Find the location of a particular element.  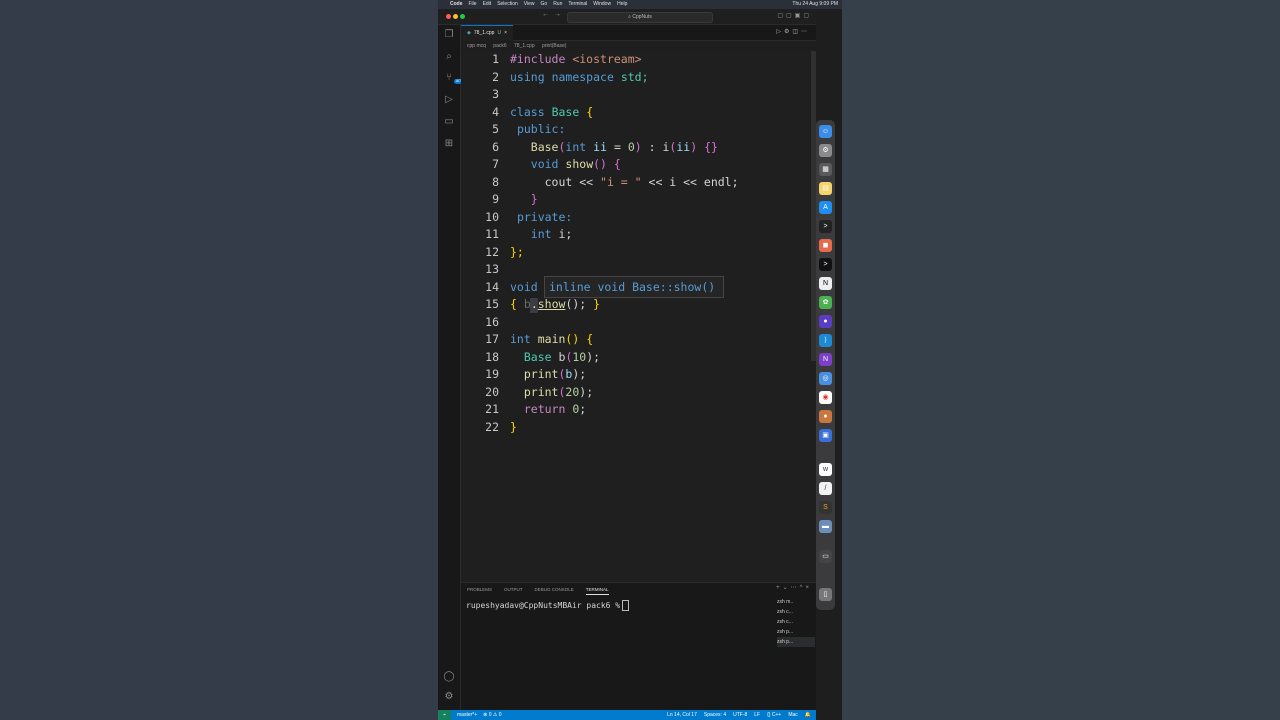

menu-terminal: Terminal is located at coordinates (577, 4).